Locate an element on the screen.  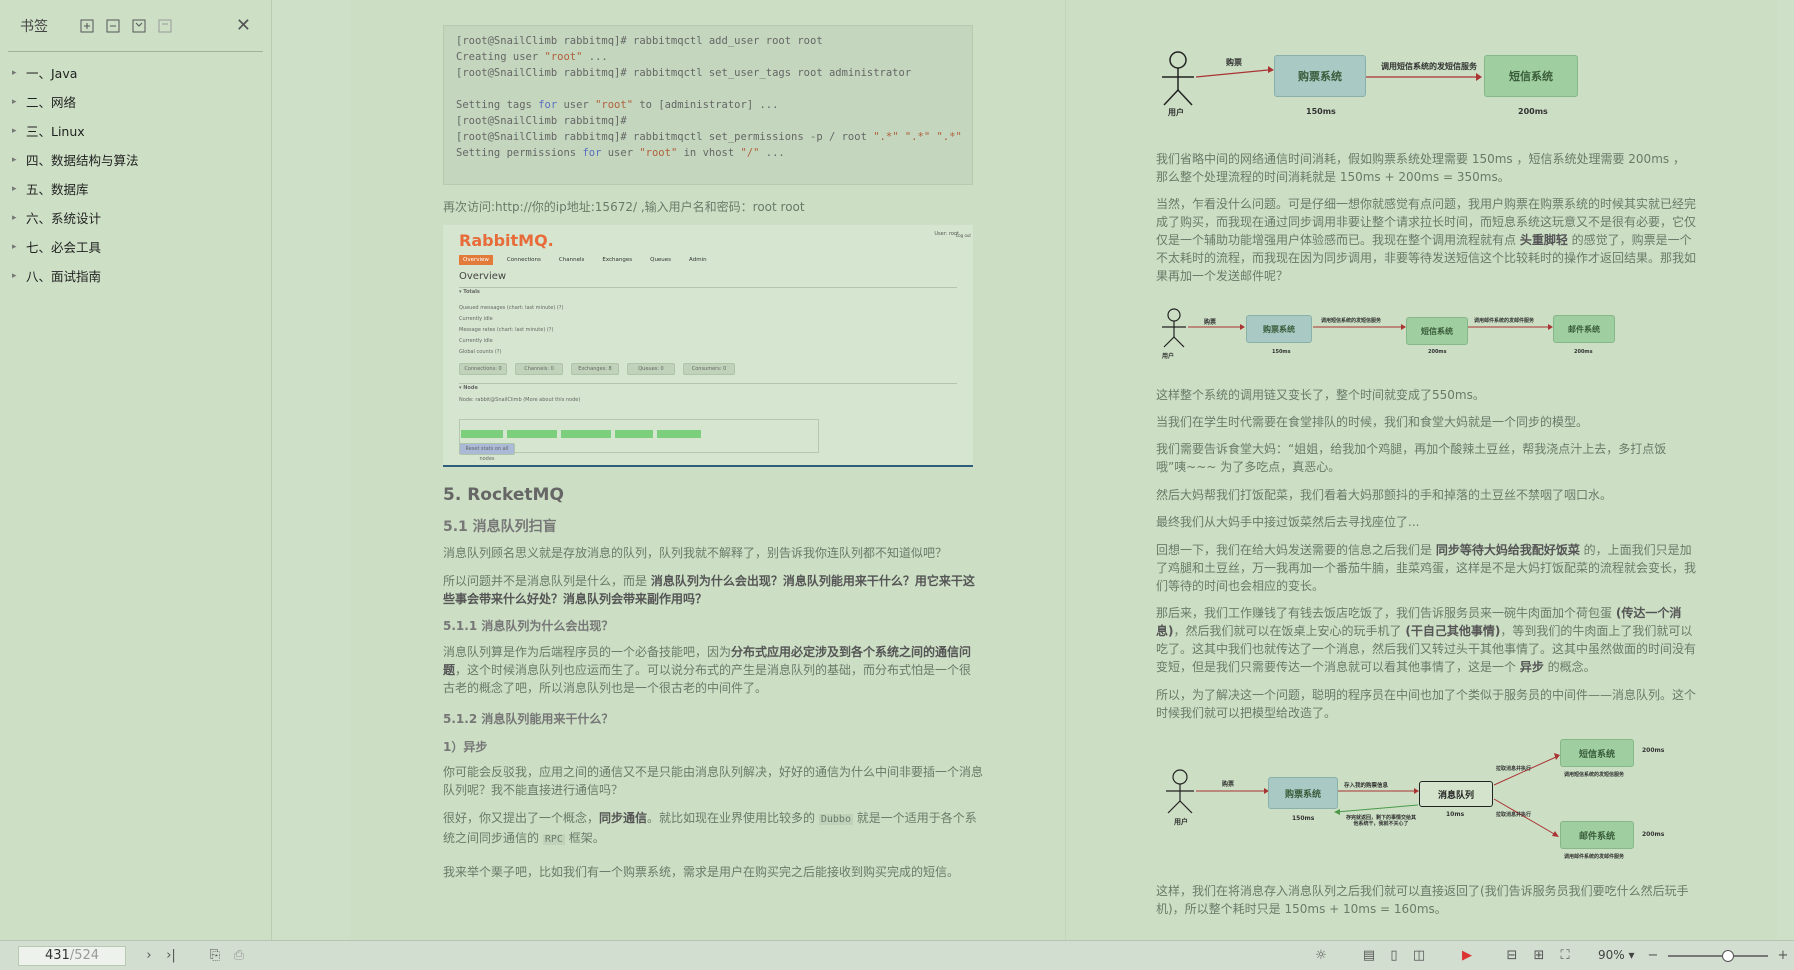
mail-system-box: 邮件系统 is located at coordinates (1584, 329).